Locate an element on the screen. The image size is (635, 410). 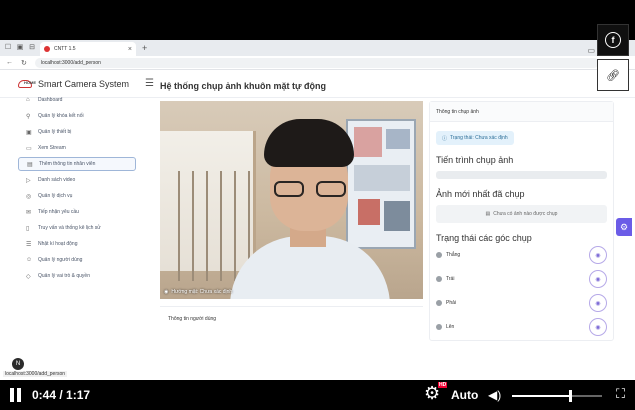
volume-fill is located at coordinates (541, 396).